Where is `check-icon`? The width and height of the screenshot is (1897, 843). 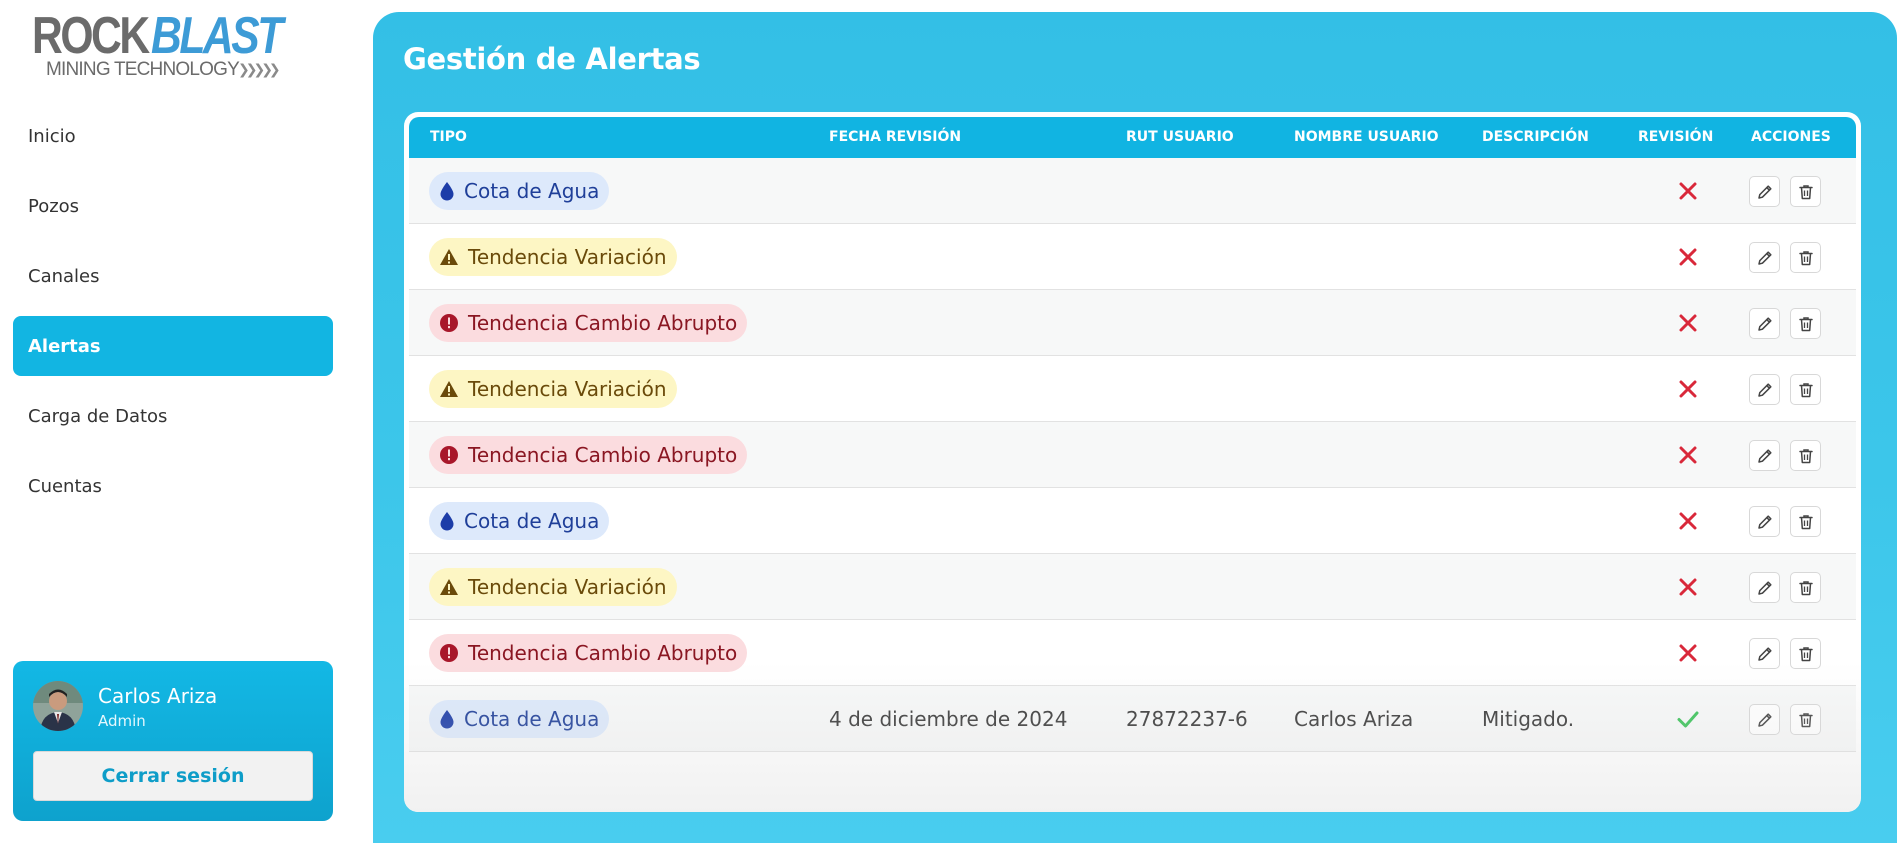 check-icon is located at coordinates (1688, 719).